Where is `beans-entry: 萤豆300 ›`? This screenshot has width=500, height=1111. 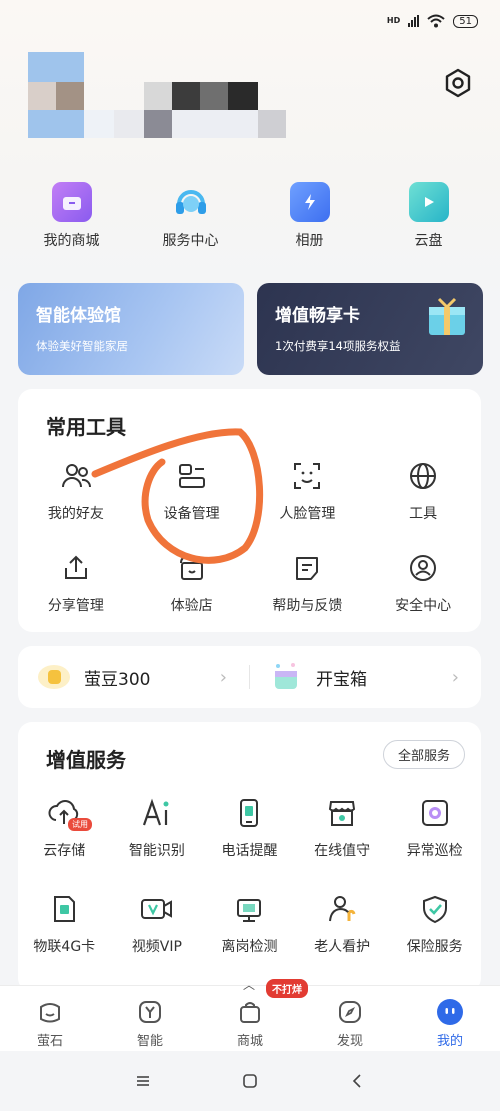
beans-entry: 萤豆300 › is located at coordinates (133, 677).